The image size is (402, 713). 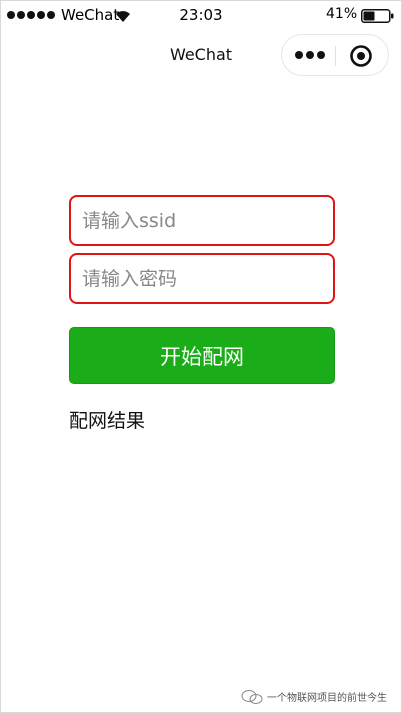 I want to click on ssid-field, so click(x=202, y=220).